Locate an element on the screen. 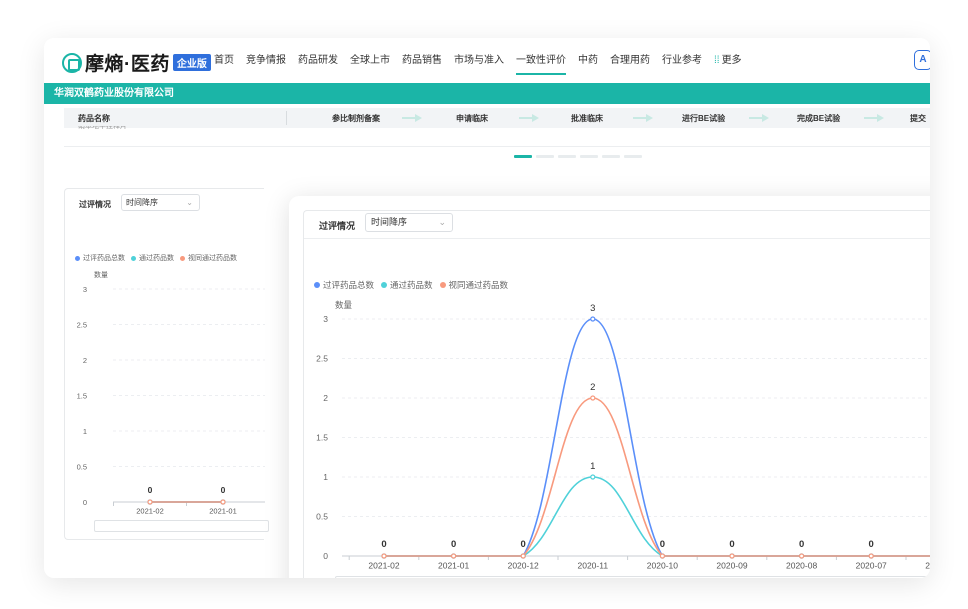 Image resolution: width=968 pixels, height=609 pixels. step-submit: 提交 is located at coordinates (918, 118).